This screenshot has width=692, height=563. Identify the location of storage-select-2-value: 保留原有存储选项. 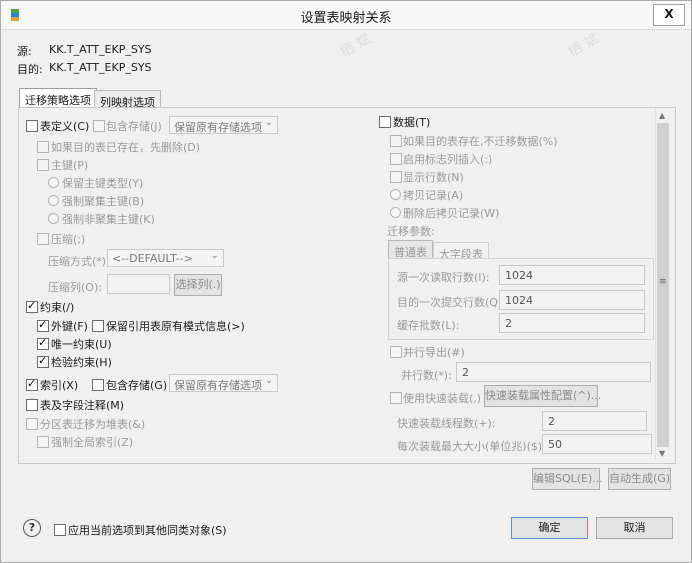
(218, 385).